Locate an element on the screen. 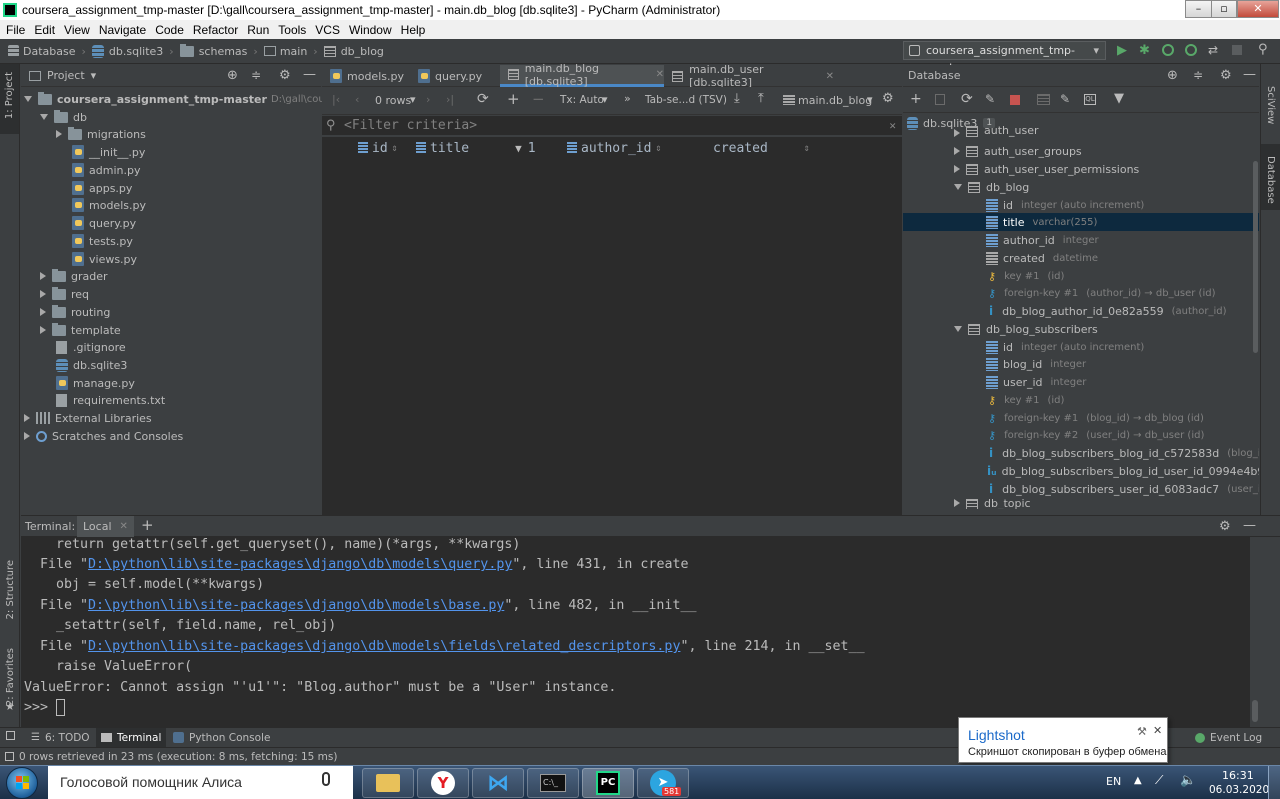  close-tab-icon: ✕ is located at coordinates (830, 76).